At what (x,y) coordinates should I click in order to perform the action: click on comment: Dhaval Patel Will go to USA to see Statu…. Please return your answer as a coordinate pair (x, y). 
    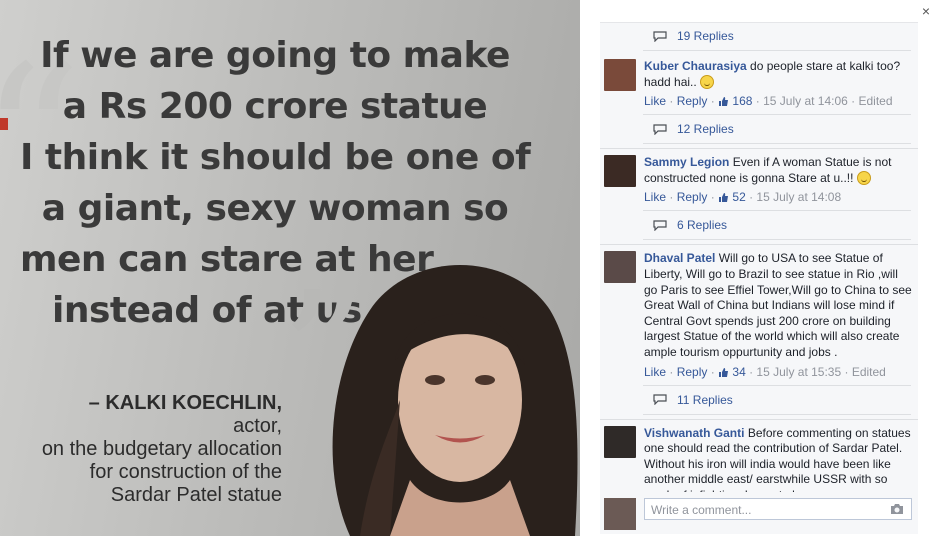
    Looking at the image, I should click on (759, 314).